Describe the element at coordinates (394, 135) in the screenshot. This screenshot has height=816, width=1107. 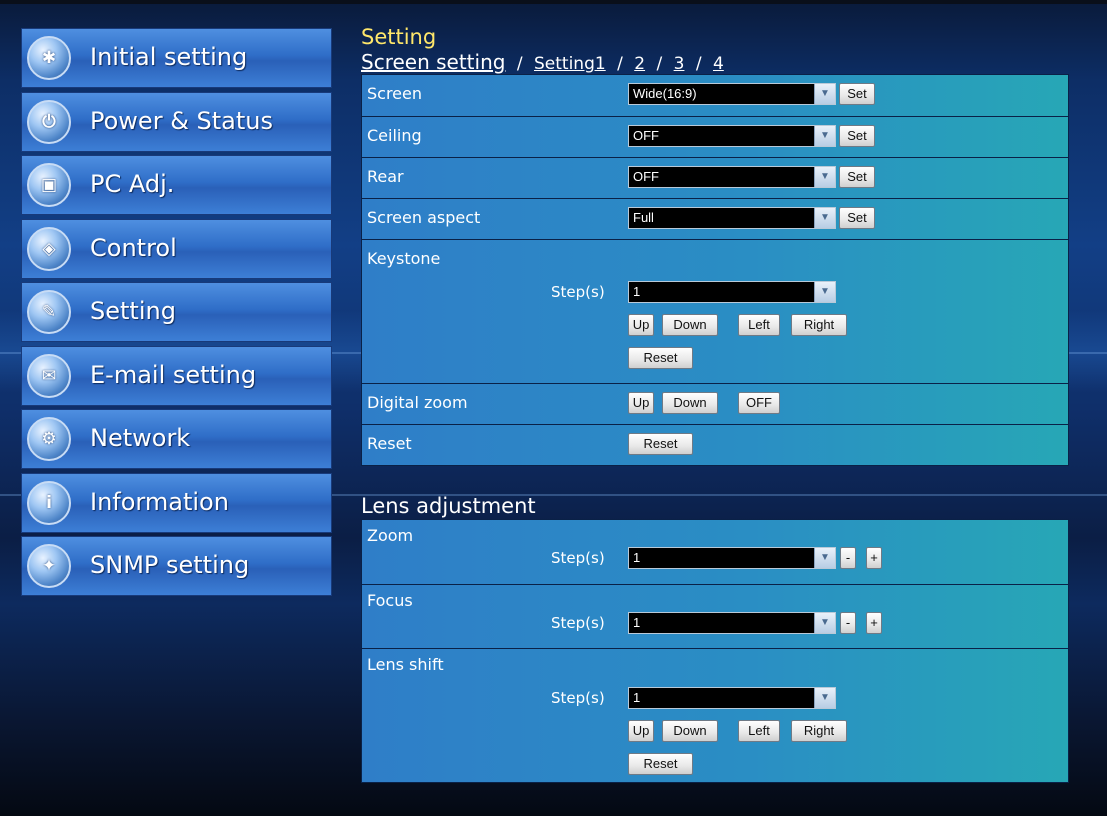
I see `ceiling-label: Ceiling` at that location.